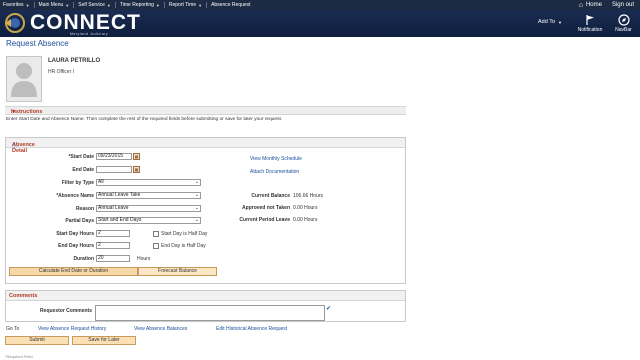  Describe the element at coordinates (72, 329) in the screenshot. I see `view-absence-request-history-link: View Absence Request History` at that location.